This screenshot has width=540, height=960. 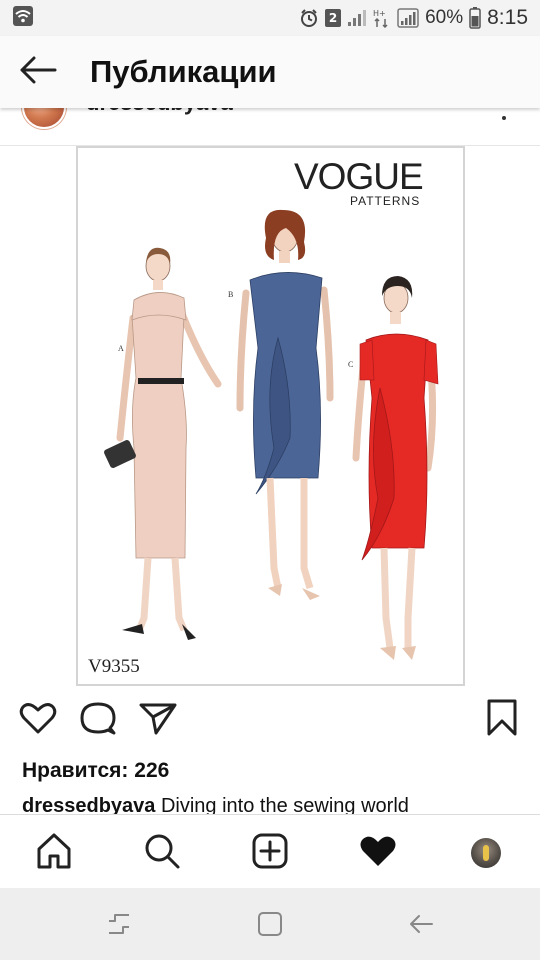 I want to click on profile-avatar, so click(x=486, y=853).